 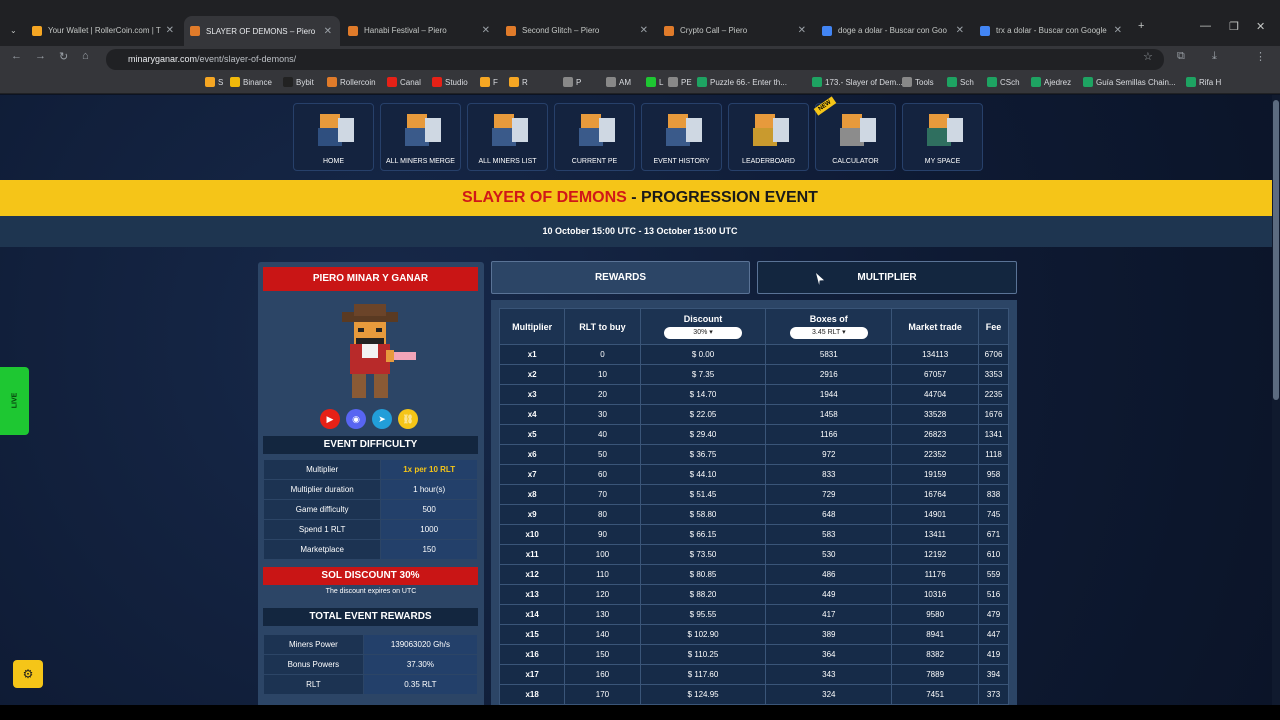 What do you see at coordinates (532, 574) in the screenshot?
I see `table-cell: x12` at bounding box center [532, 574].